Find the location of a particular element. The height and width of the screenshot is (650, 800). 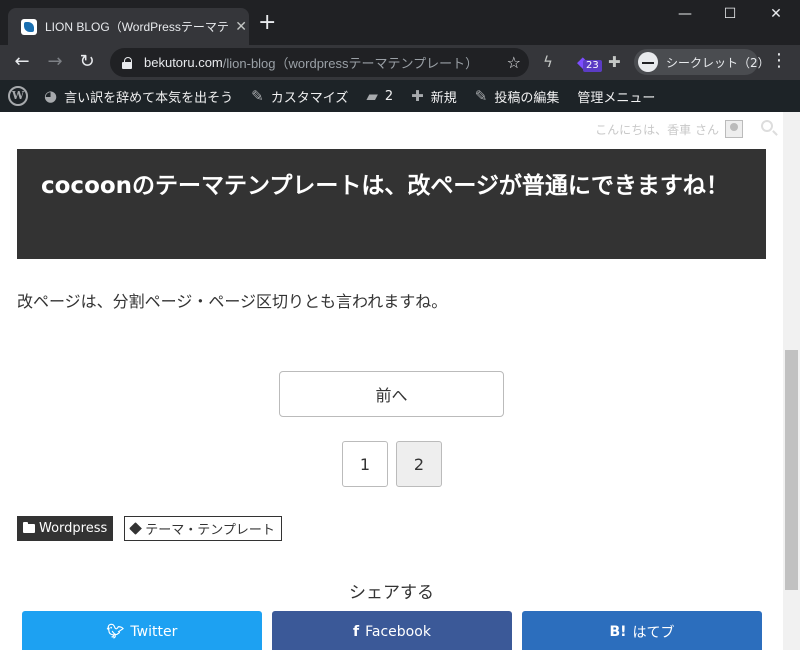

browser-tab: LION BLOG（WordPressテーマテン ✕ is located at coordinates (128, 26).